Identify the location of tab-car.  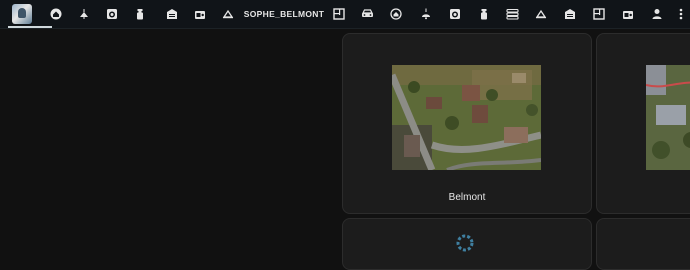
(367, 14).